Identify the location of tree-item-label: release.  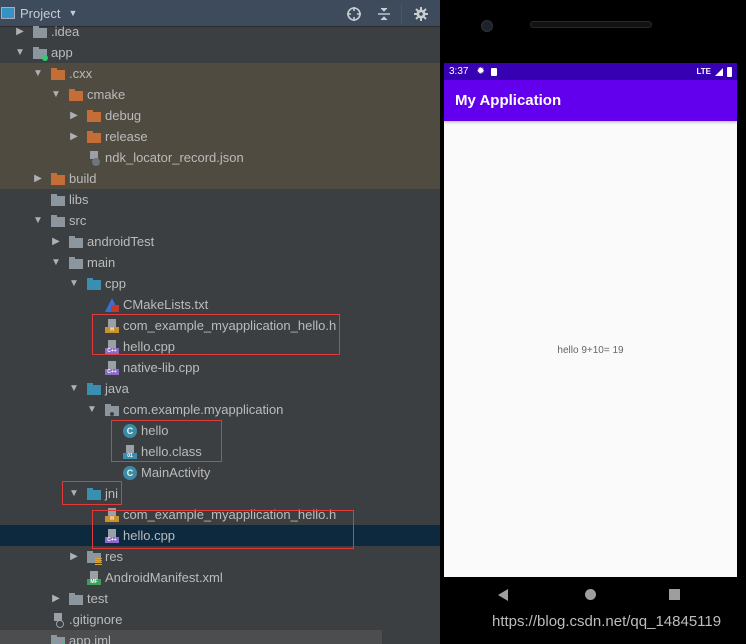
(126, 136).